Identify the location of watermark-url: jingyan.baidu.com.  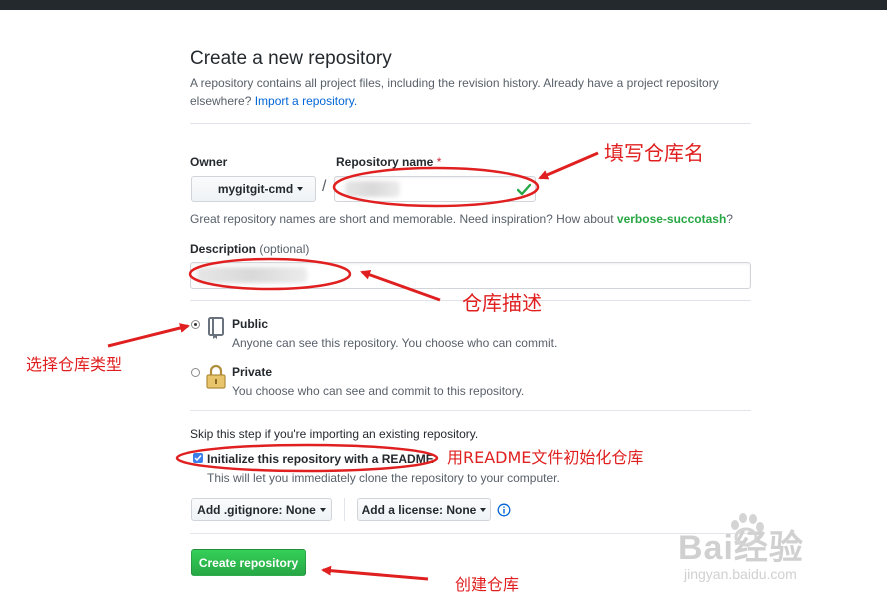
(740, 574).